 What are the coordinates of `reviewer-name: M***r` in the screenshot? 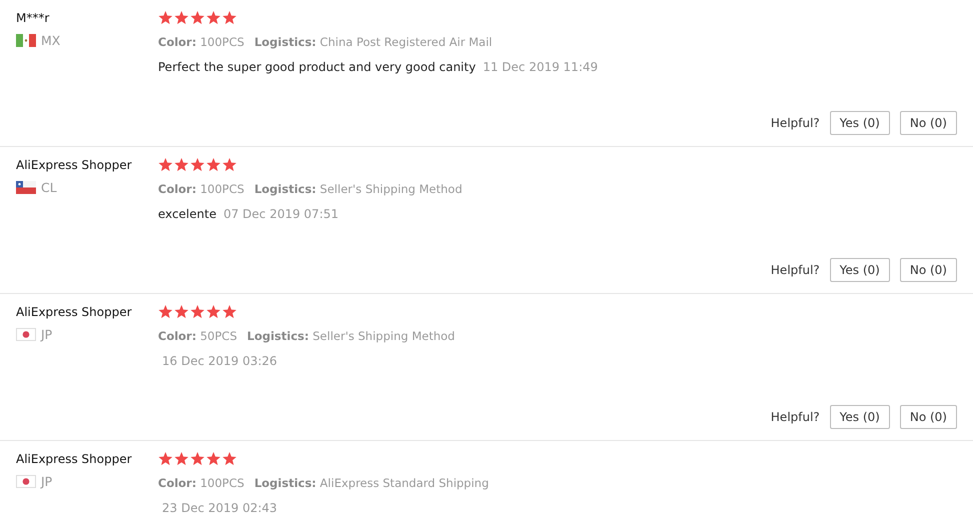 It's located at (33, 18).